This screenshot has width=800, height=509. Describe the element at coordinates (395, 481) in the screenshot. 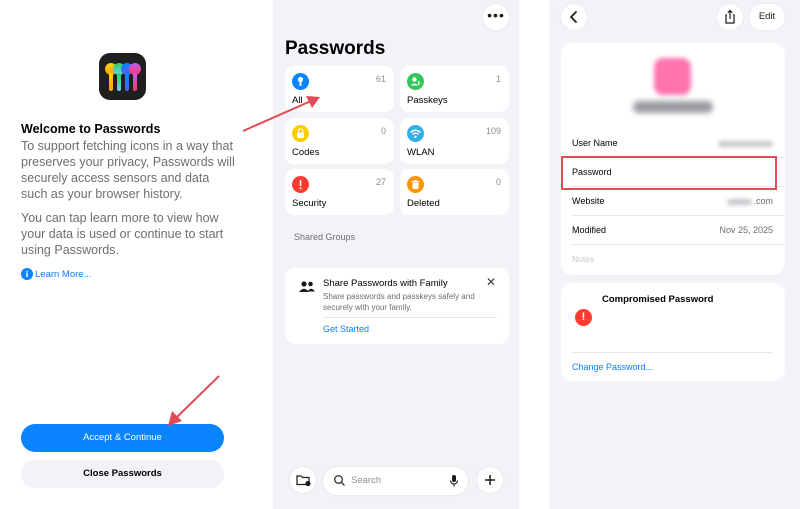

I see `search-field: Search` at that location.